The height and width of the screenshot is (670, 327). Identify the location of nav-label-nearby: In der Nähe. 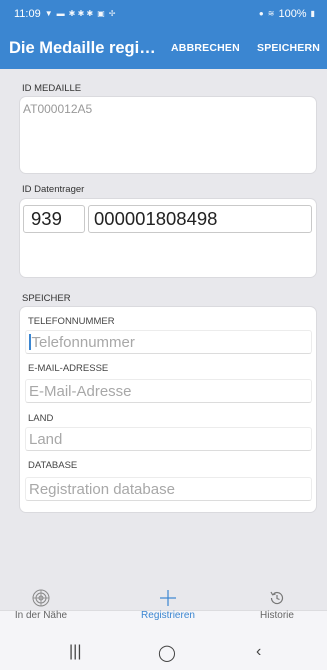
(41, 615).